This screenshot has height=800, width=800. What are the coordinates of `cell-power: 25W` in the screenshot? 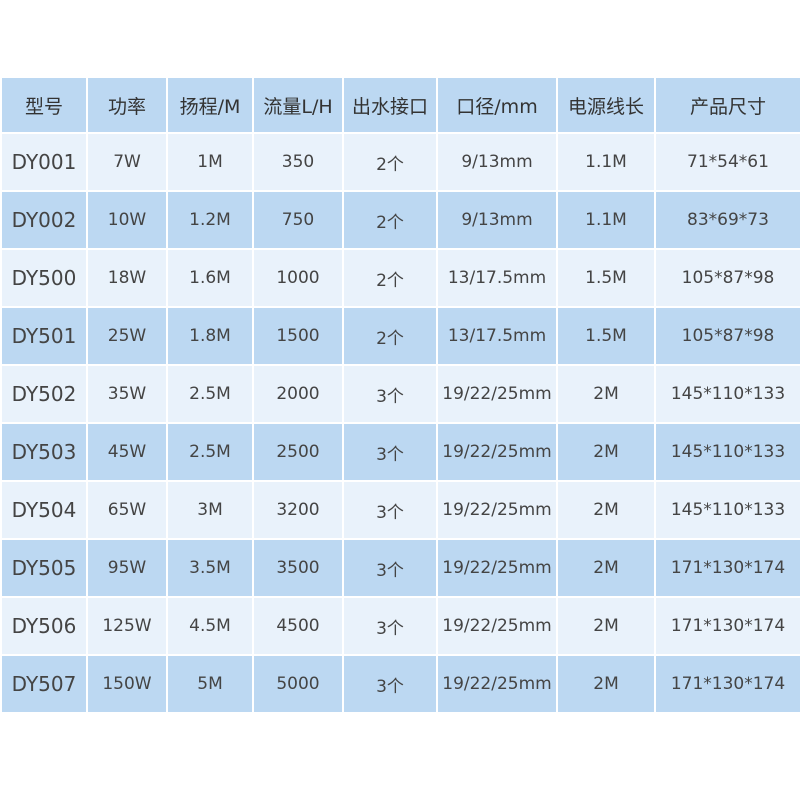 It's located at (127, 336).